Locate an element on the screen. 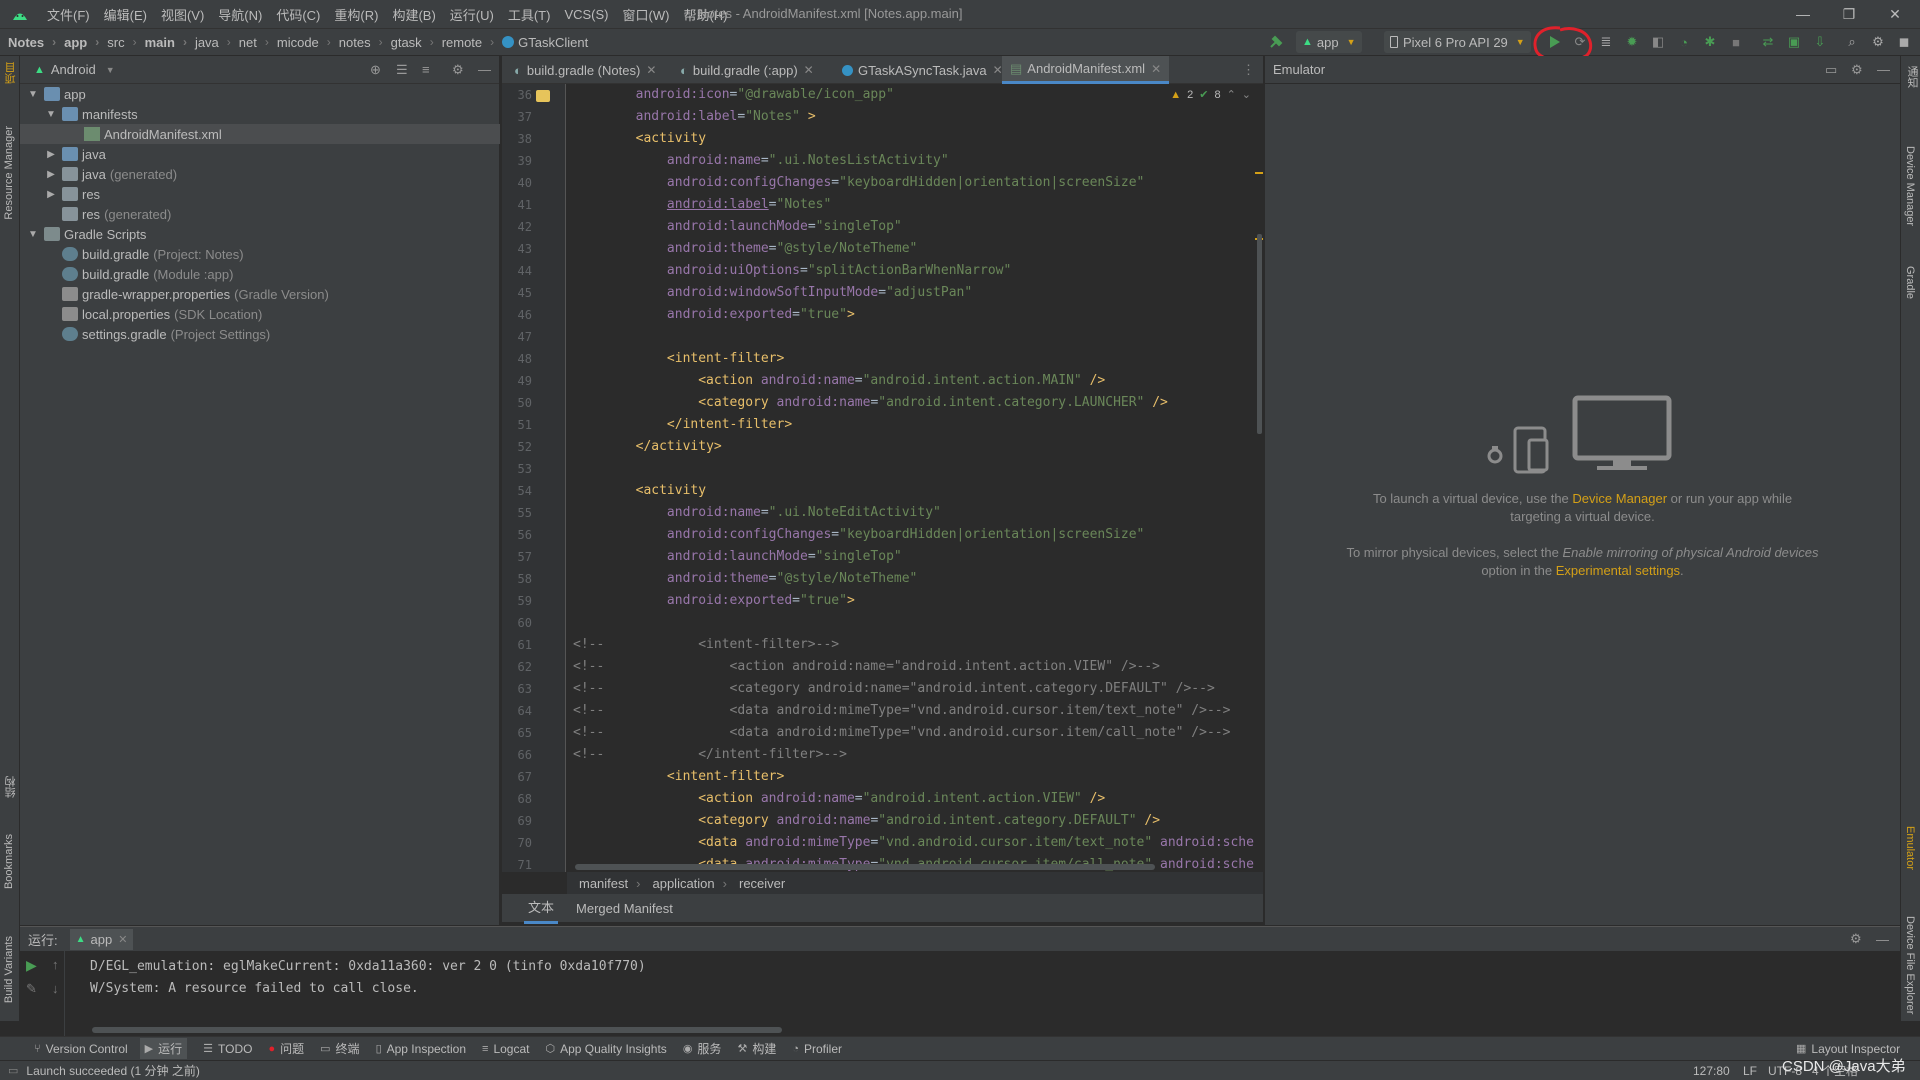 The width and height of the screenshot is (1920, 1080). collapse-all-icon: ≡ is located at coordinates (426, 69).